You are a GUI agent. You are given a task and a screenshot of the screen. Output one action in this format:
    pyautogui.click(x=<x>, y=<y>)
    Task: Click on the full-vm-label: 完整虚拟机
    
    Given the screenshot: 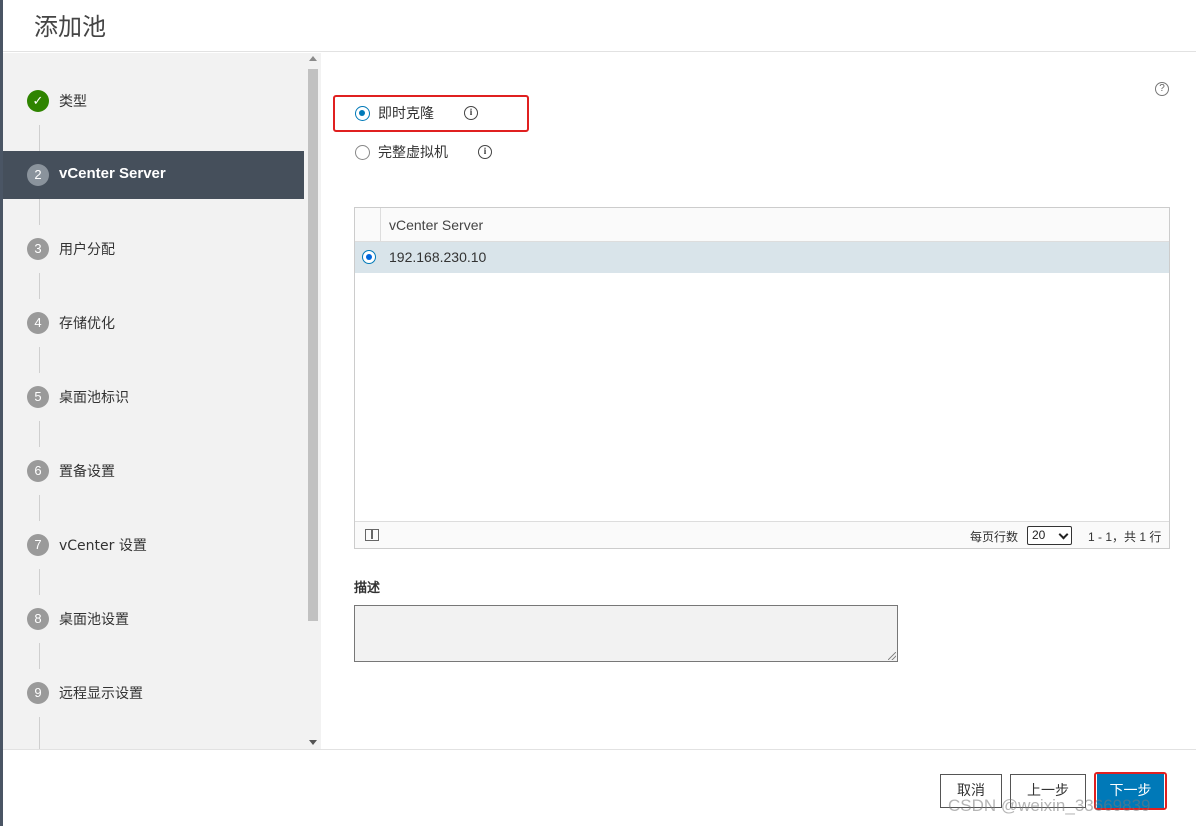 What is the action you would take?
    pyautogui.click(x=413, y=152)
    